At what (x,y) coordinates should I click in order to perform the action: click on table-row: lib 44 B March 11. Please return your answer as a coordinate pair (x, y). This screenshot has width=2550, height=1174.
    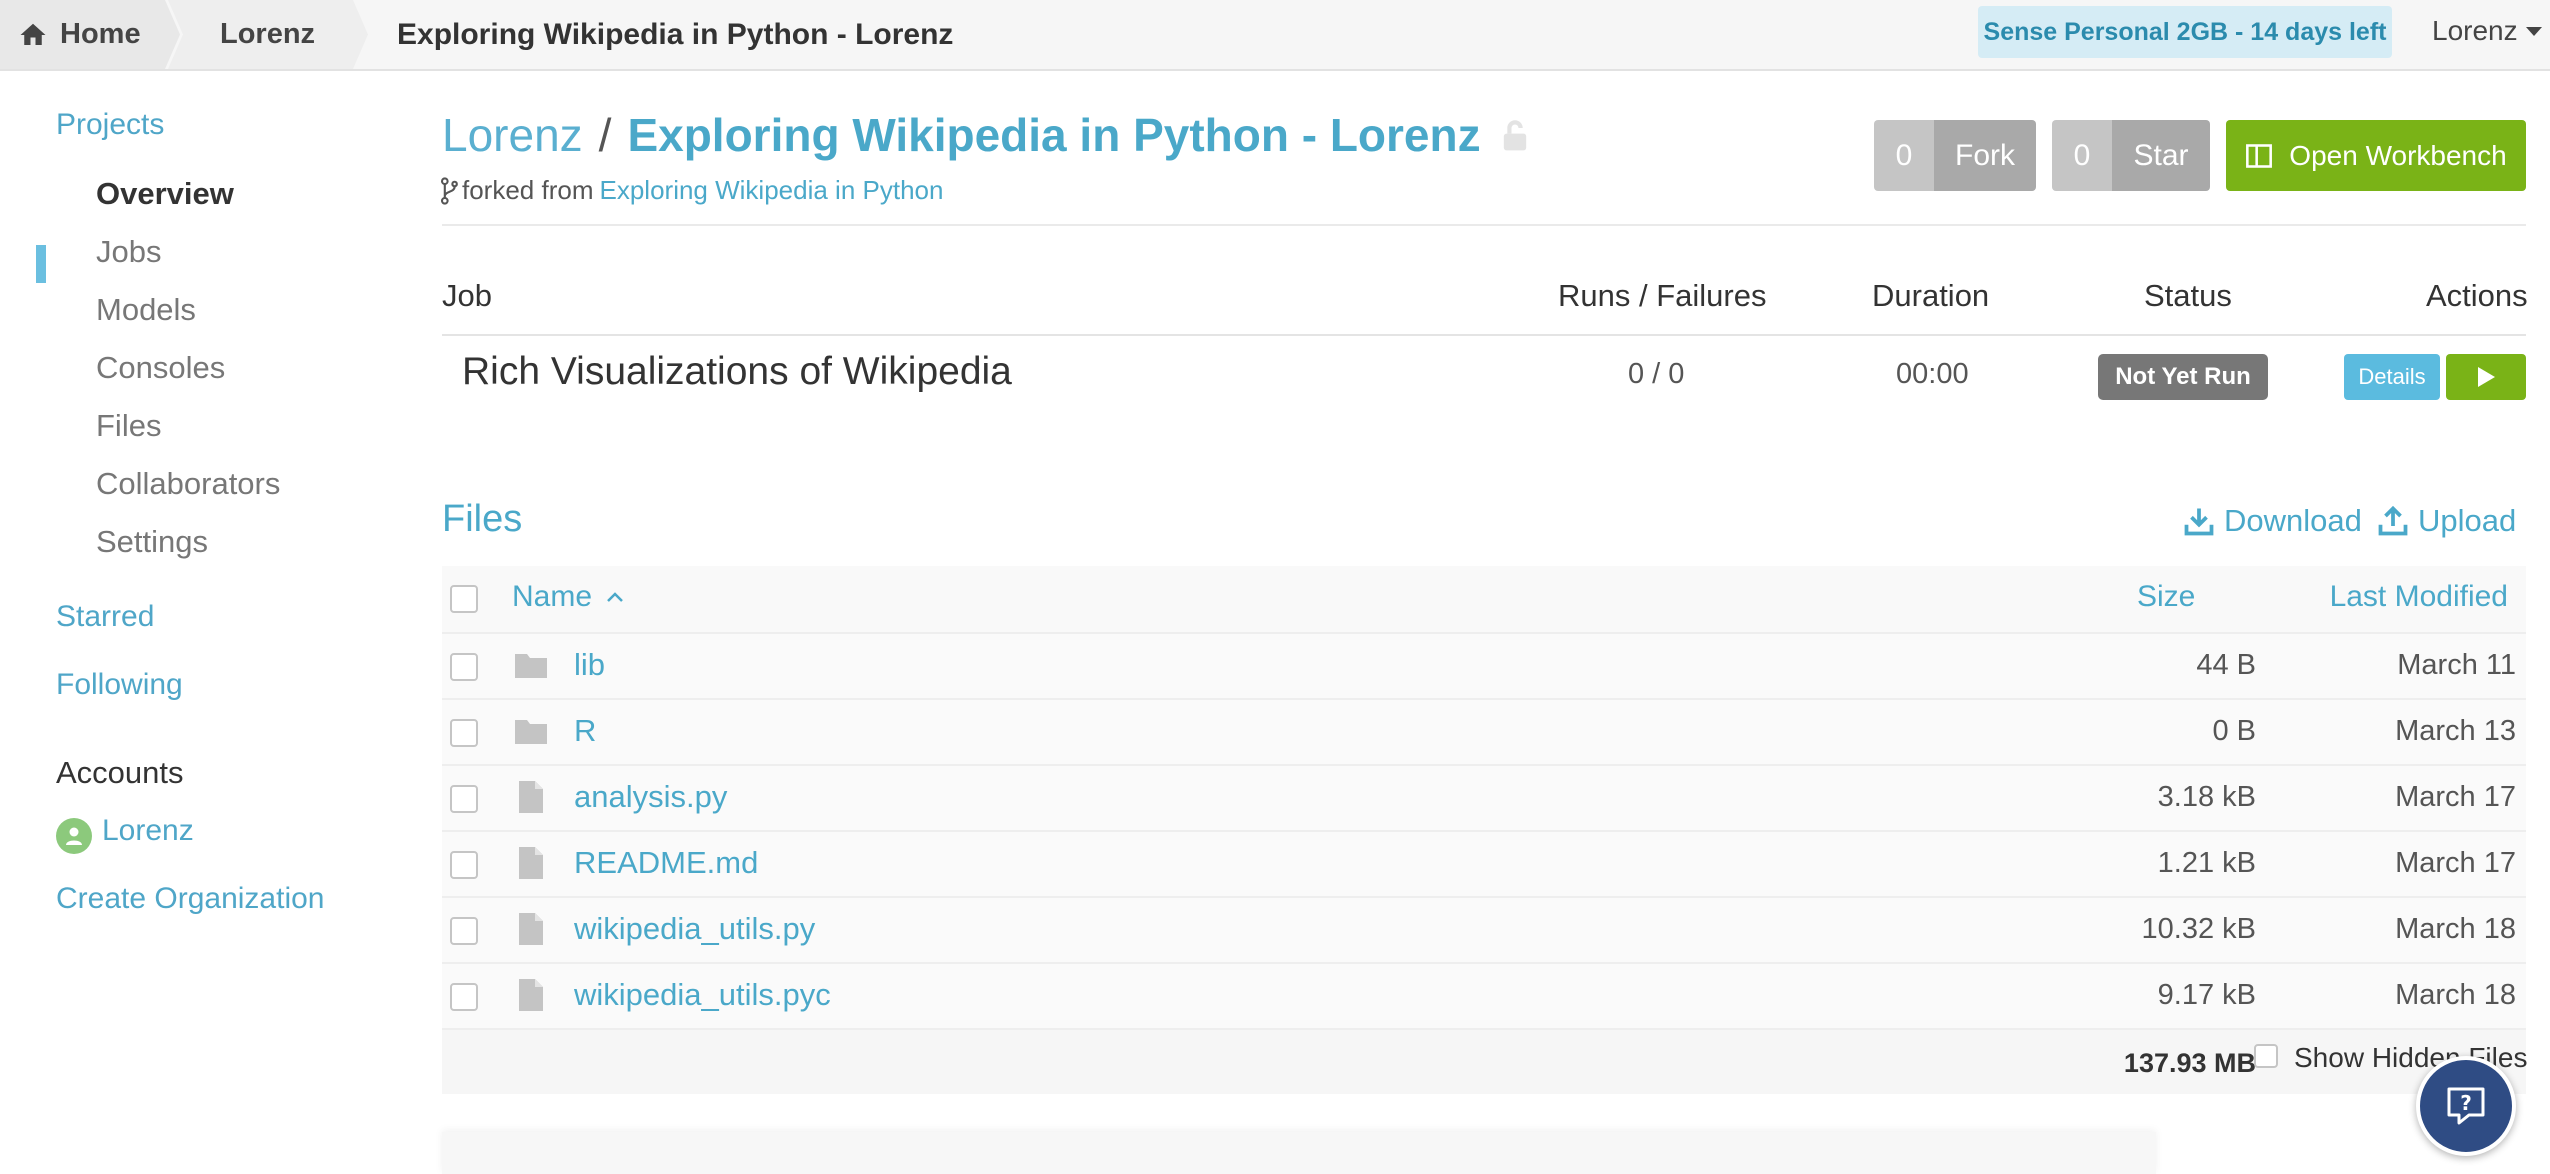
    Looking at the image, I should click on (1484, 665).